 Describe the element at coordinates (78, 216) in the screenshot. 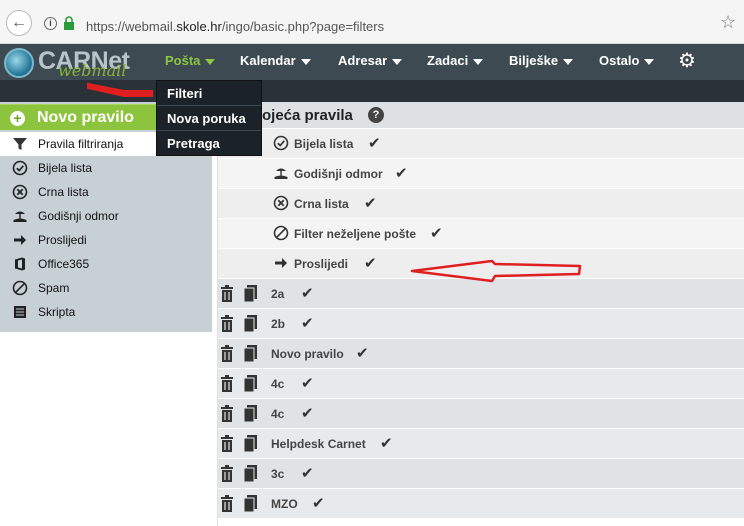

I see `sidebar-item-label: Godišnji odmor` at that location.